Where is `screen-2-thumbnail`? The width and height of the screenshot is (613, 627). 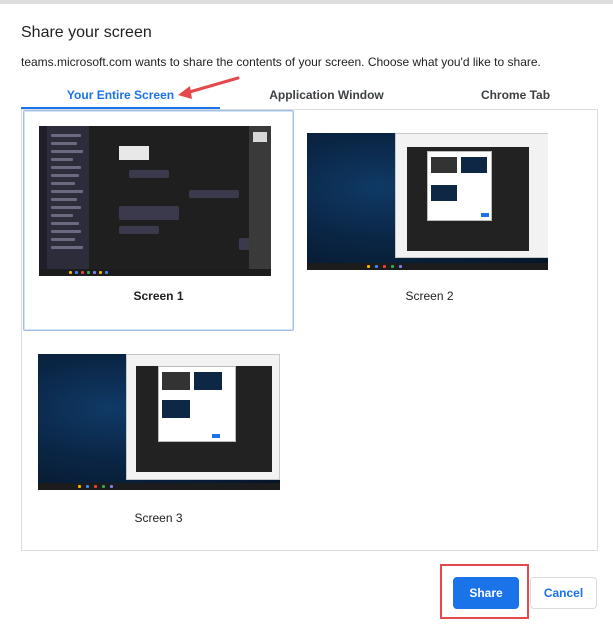 screen-2-thumbnail is located at coordinates (427, 201).